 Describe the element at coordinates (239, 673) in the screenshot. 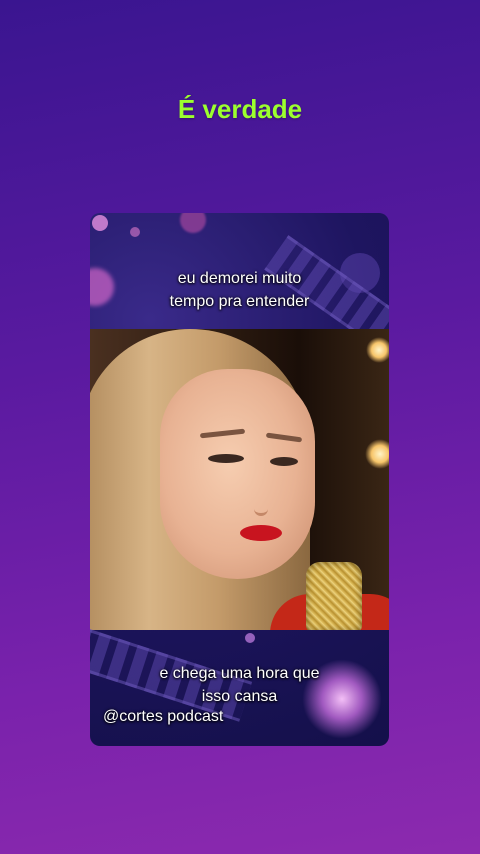

I see `caption-line: e chega uma hora que` at that location.